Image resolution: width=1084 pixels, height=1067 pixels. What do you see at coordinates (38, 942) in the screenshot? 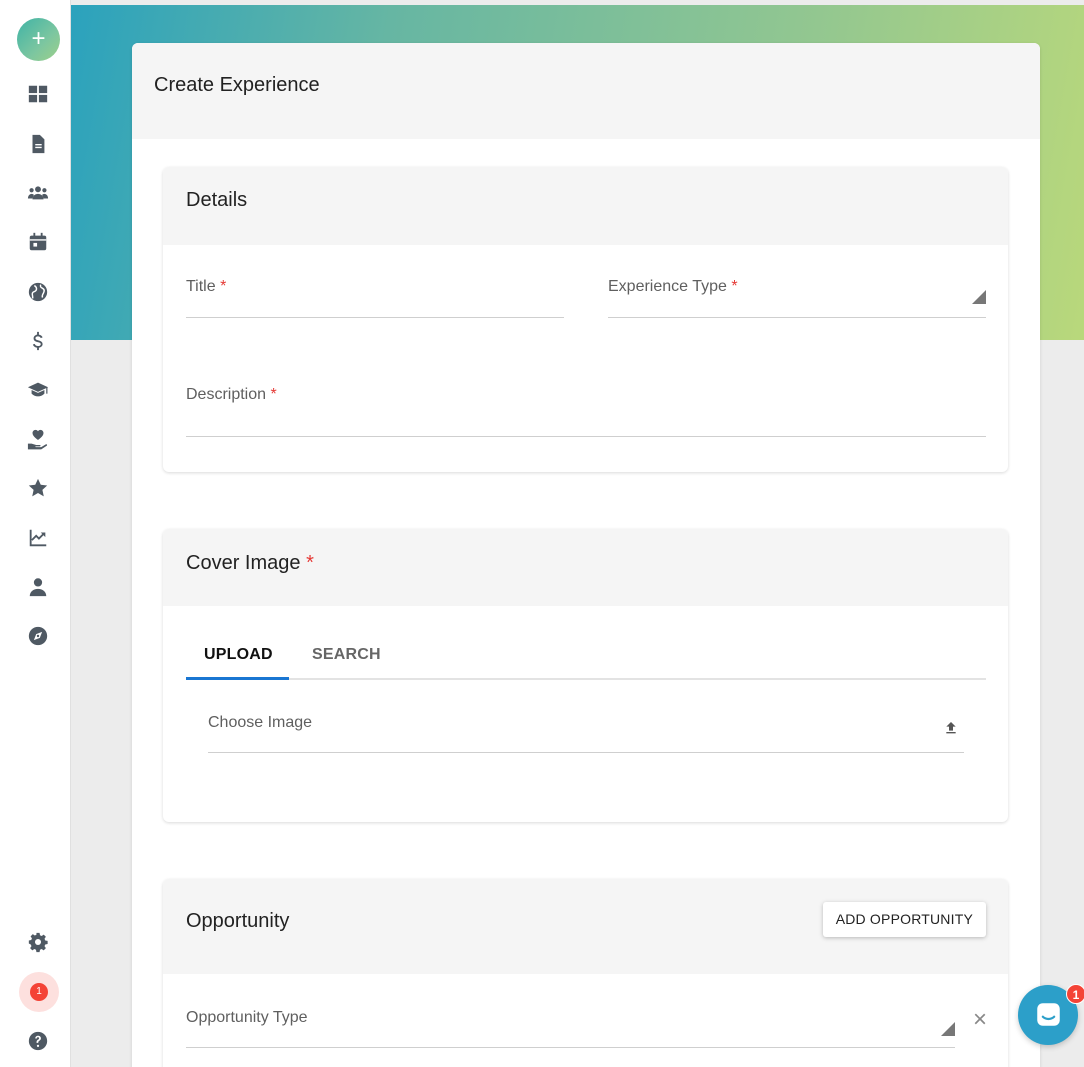
I see `gear-icon` at bounding box center [38, 942].